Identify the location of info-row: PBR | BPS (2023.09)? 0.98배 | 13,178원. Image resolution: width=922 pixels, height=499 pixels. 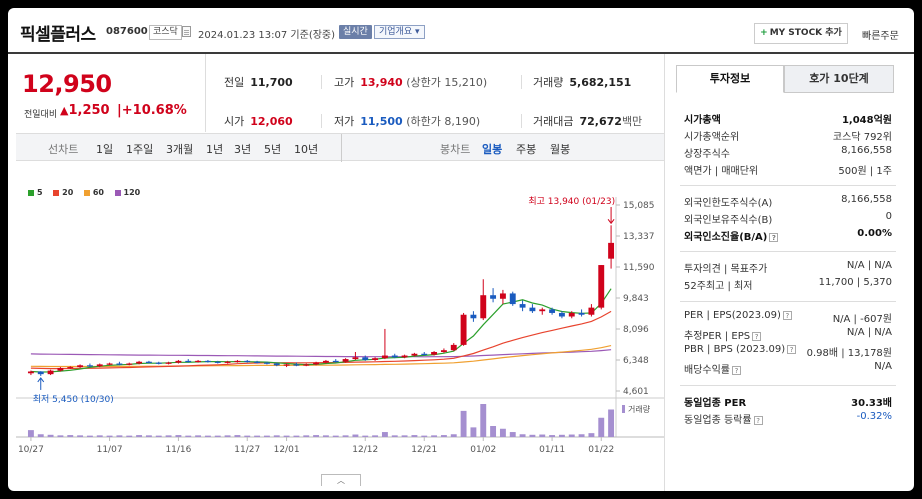
(788, 351).